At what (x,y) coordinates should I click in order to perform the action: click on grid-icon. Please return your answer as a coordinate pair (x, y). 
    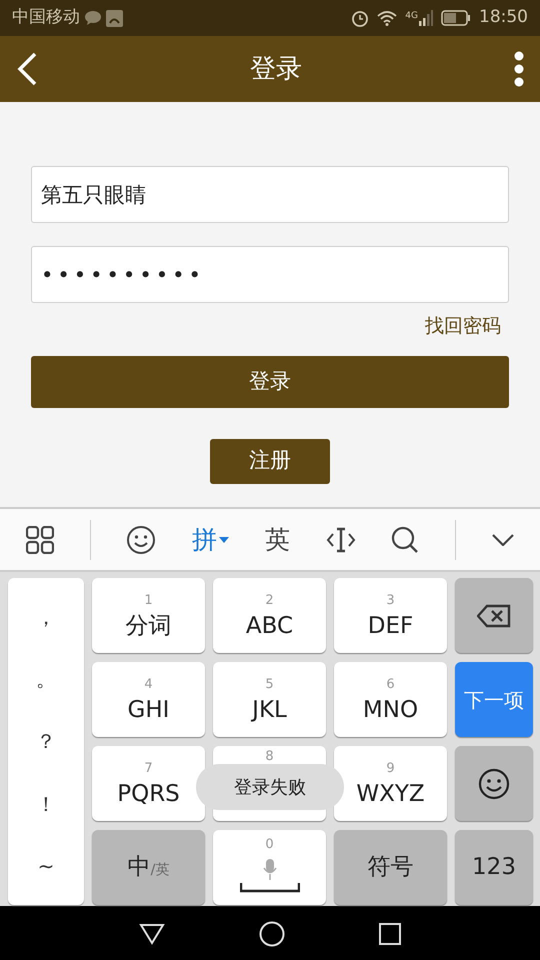
    Looking at the image, I should click on (40, 540).